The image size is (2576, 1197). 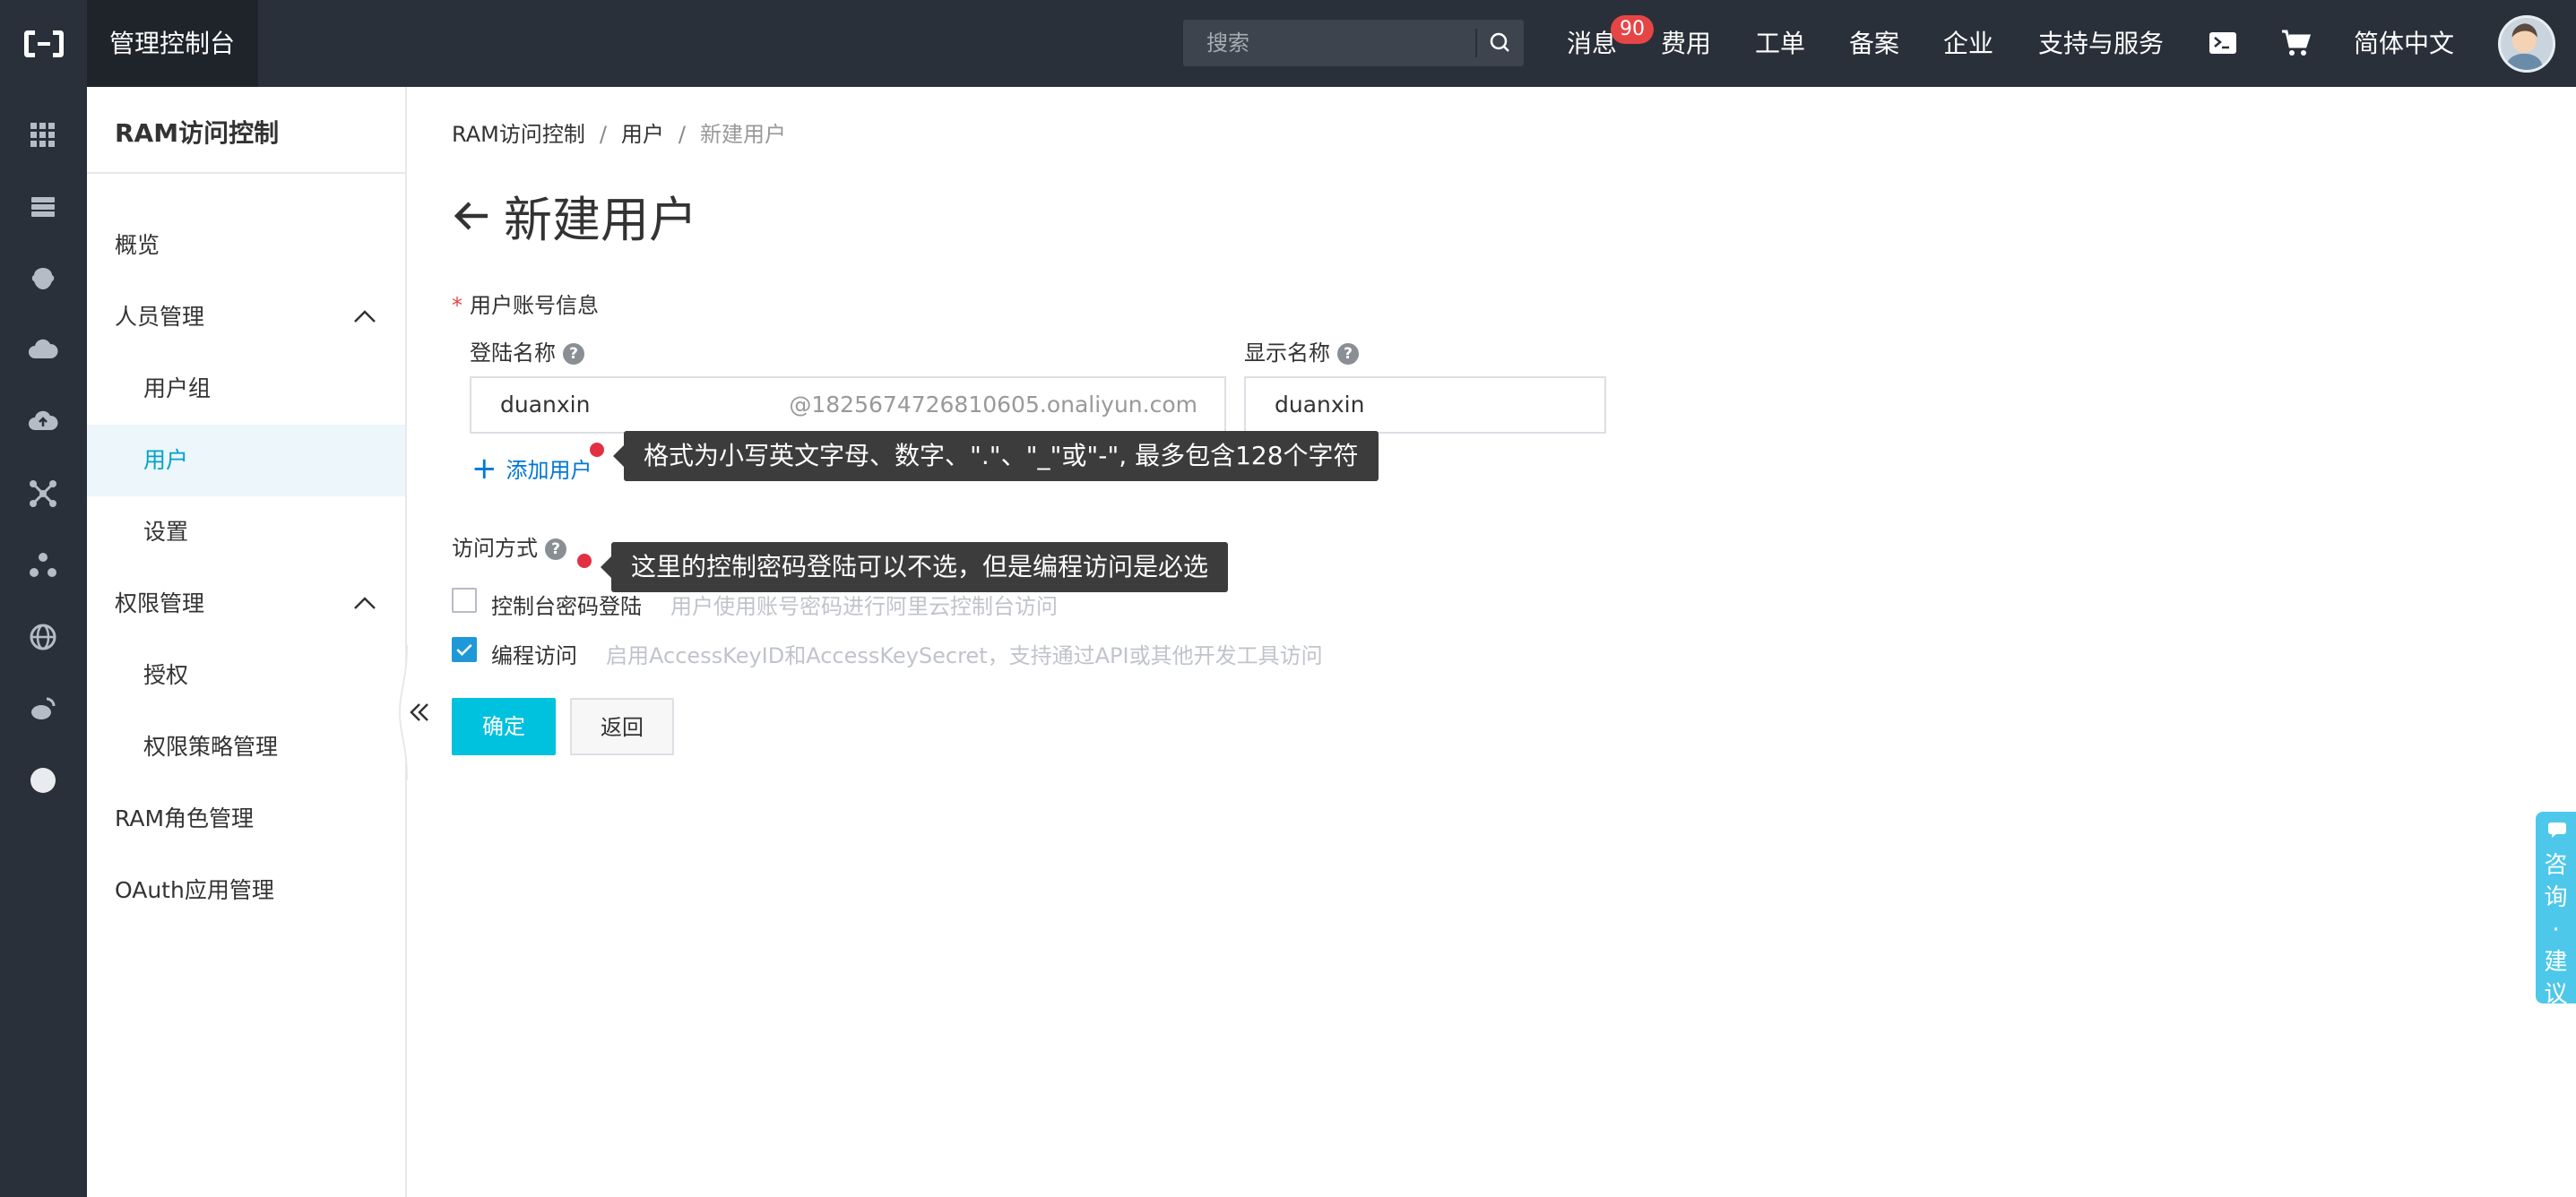 I want to click on globe-icon, so click(x=43, y=637).